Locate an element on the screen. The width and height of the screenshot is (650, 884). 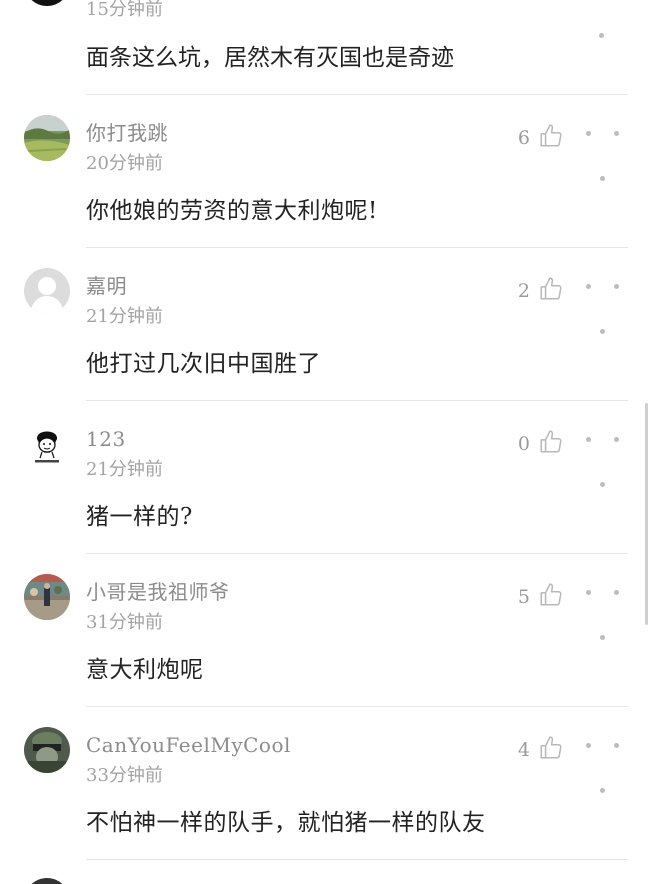
landscape-avatar-icon is located at coordinates (47, 138).